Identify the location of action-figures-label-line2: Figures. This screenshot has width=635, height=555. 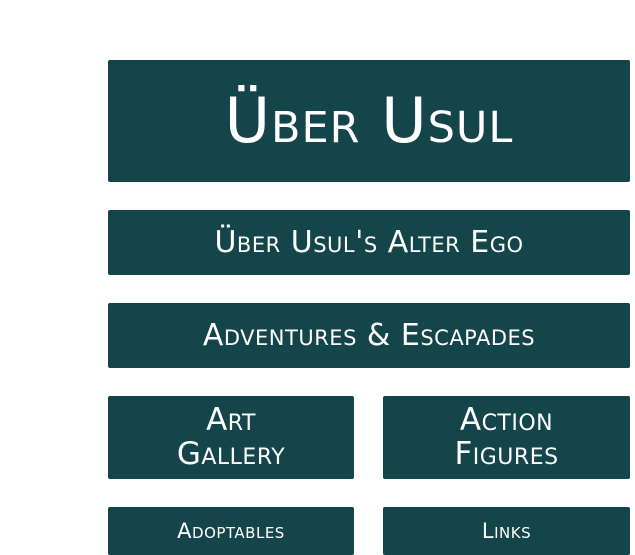
(506, 453).